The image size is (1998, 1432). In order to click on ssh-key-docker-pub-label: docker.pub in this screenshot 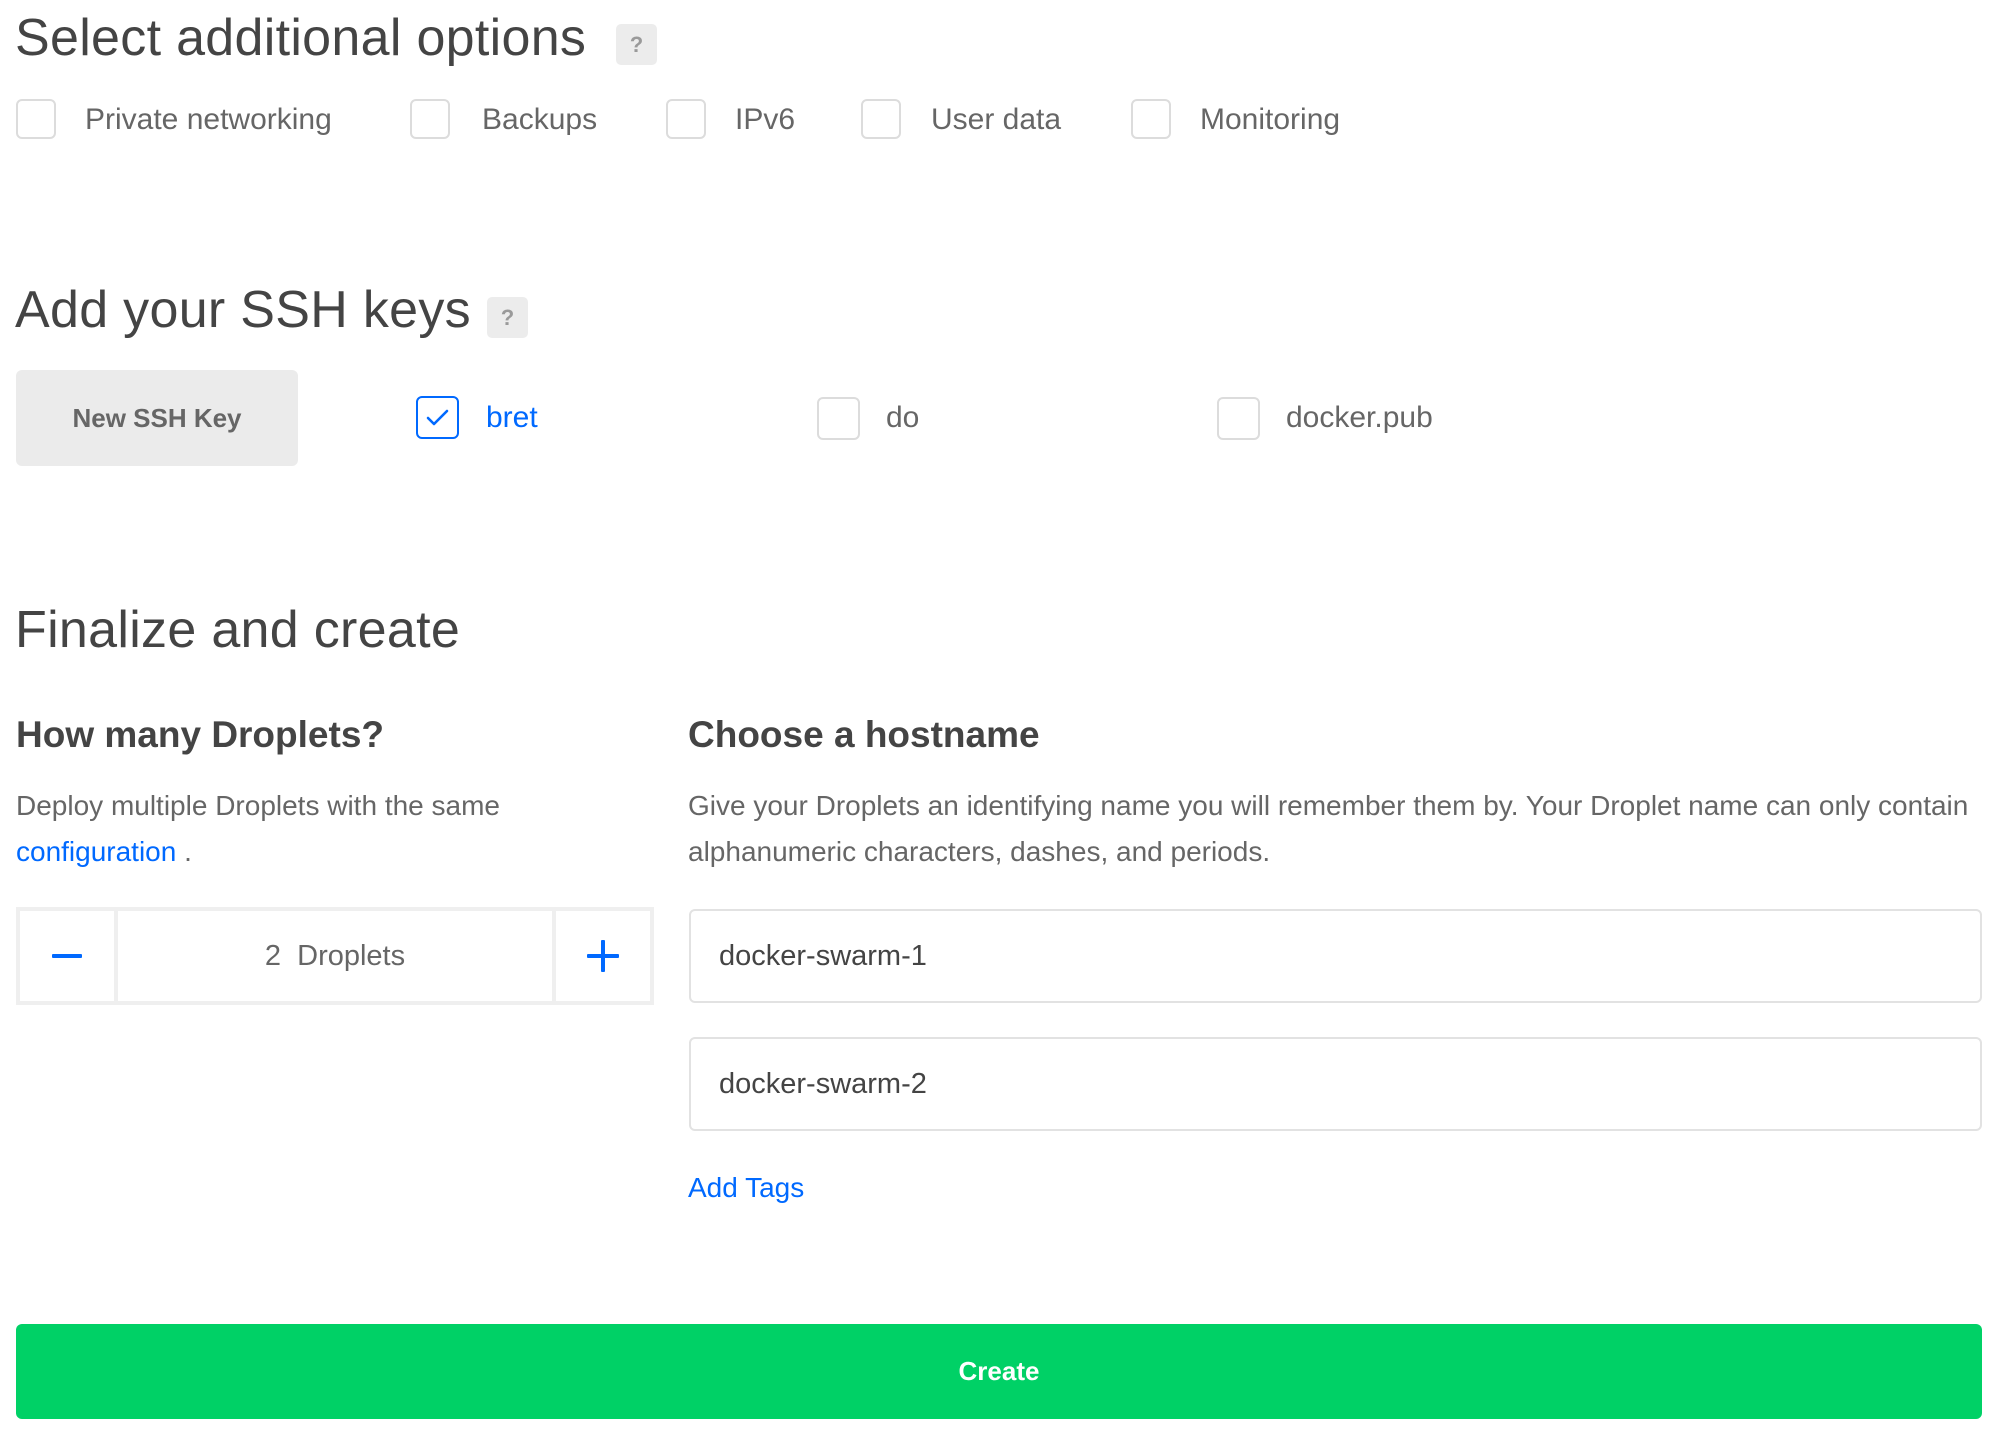, I will do `click(1359, 418)`.